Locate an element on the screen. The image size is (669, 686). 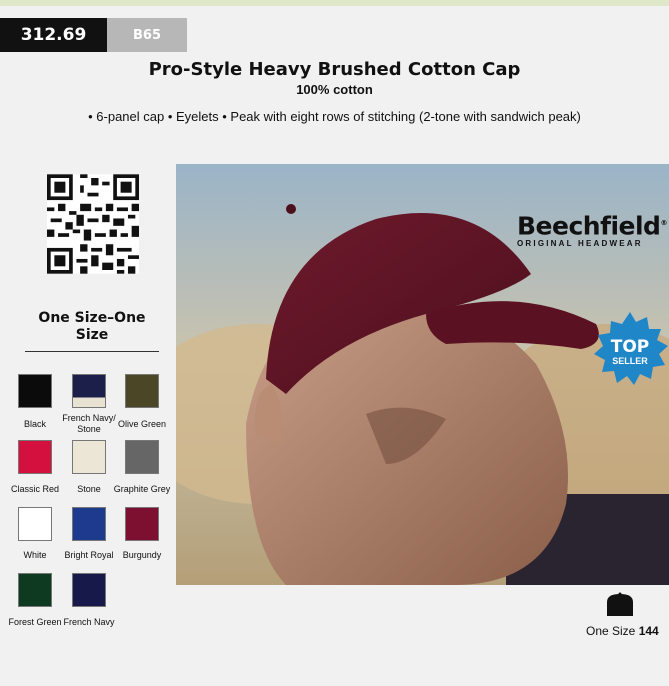
swatch-label: Graphite Grey is located at coordinates (142, 489).